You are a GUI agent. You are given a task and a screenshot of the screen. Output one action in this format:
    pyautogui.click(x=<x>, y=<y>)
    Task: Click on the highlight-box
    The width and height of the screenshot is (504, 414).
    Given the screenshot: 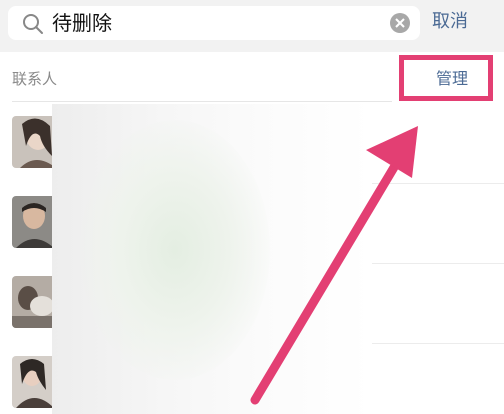 What is the action you would take?
    pyautogui.click(x=446, y=78)
    